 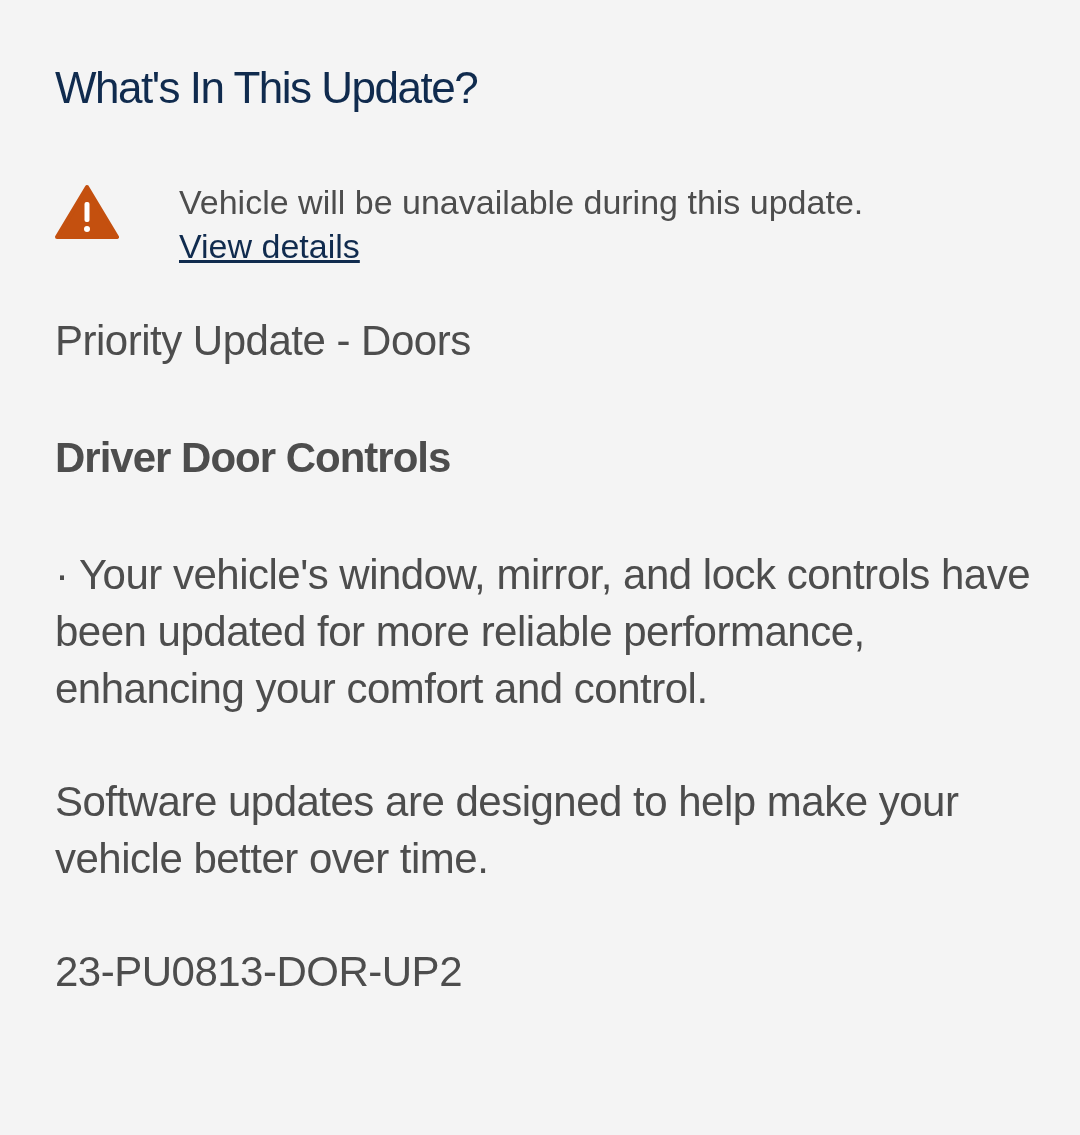 I want to click on note-text: Software updates are designed to help make your vehicle better over time., so click(x=507, y=830).